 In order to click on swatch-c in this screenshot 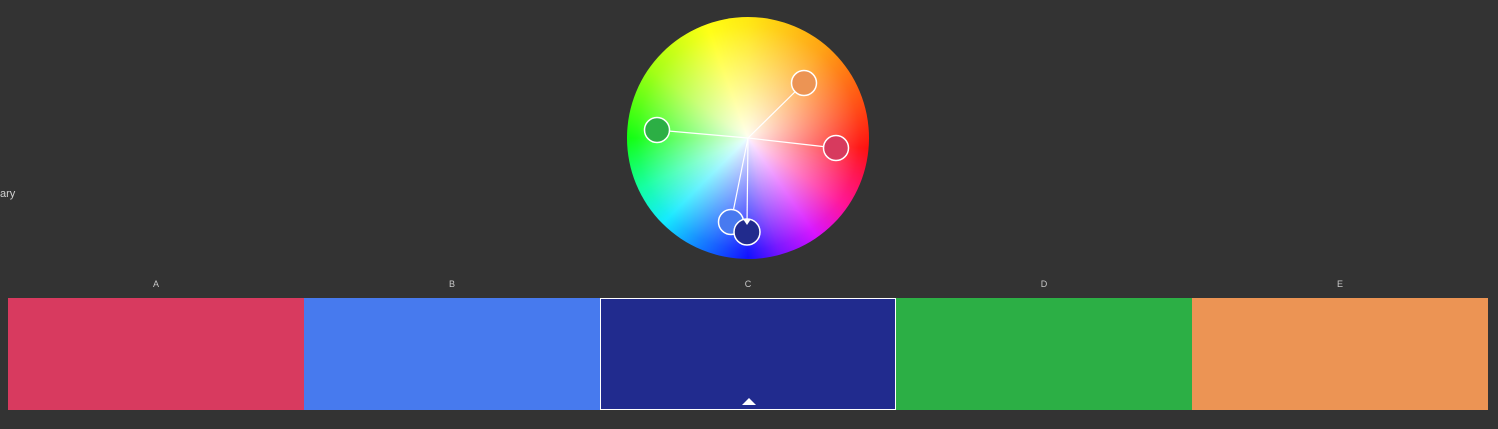, I will do `click(748, 354)`.